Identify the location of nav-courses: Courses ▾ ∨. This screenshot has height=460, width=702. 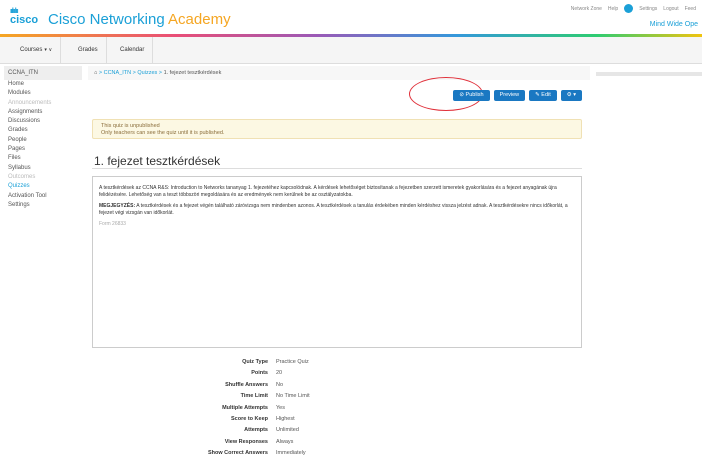
(37, 50).